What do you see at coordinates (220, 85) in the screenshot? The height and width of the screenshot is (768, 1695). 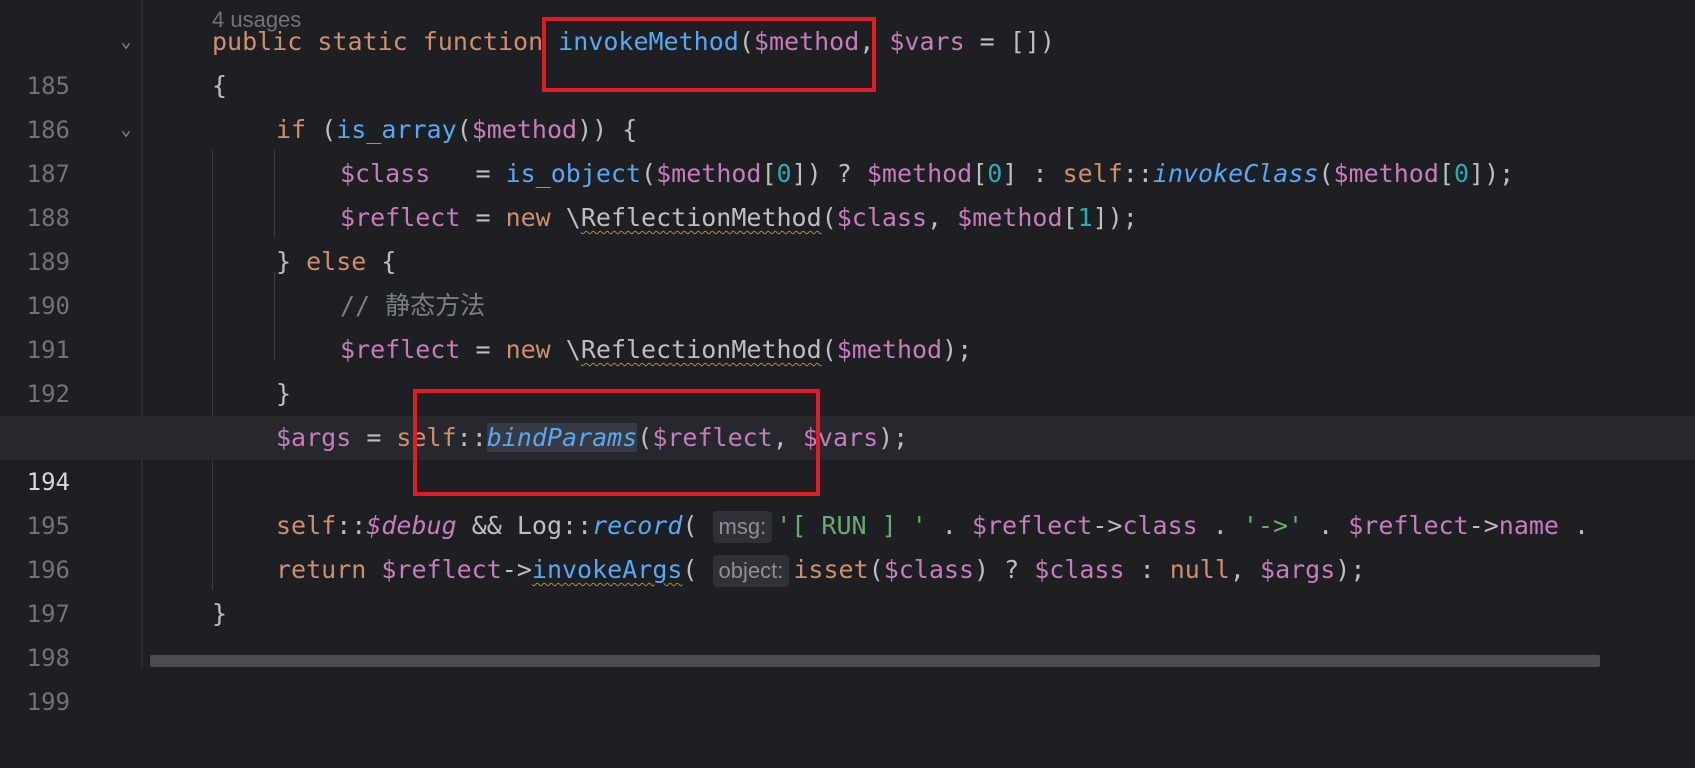 I see `code-text: {` at bounding box center [220, 85].